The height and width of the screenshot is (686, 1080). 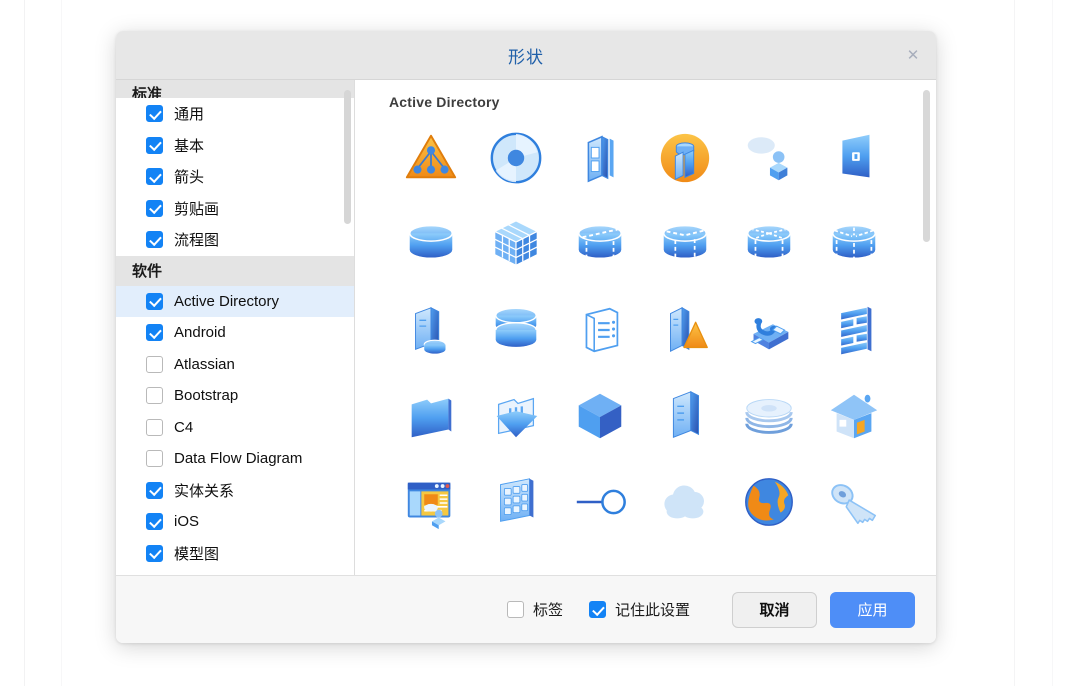 What do you see at coordinates (516, 502) in the screenshot?
I see `keypad-icon` at bounding box center [516, 502].